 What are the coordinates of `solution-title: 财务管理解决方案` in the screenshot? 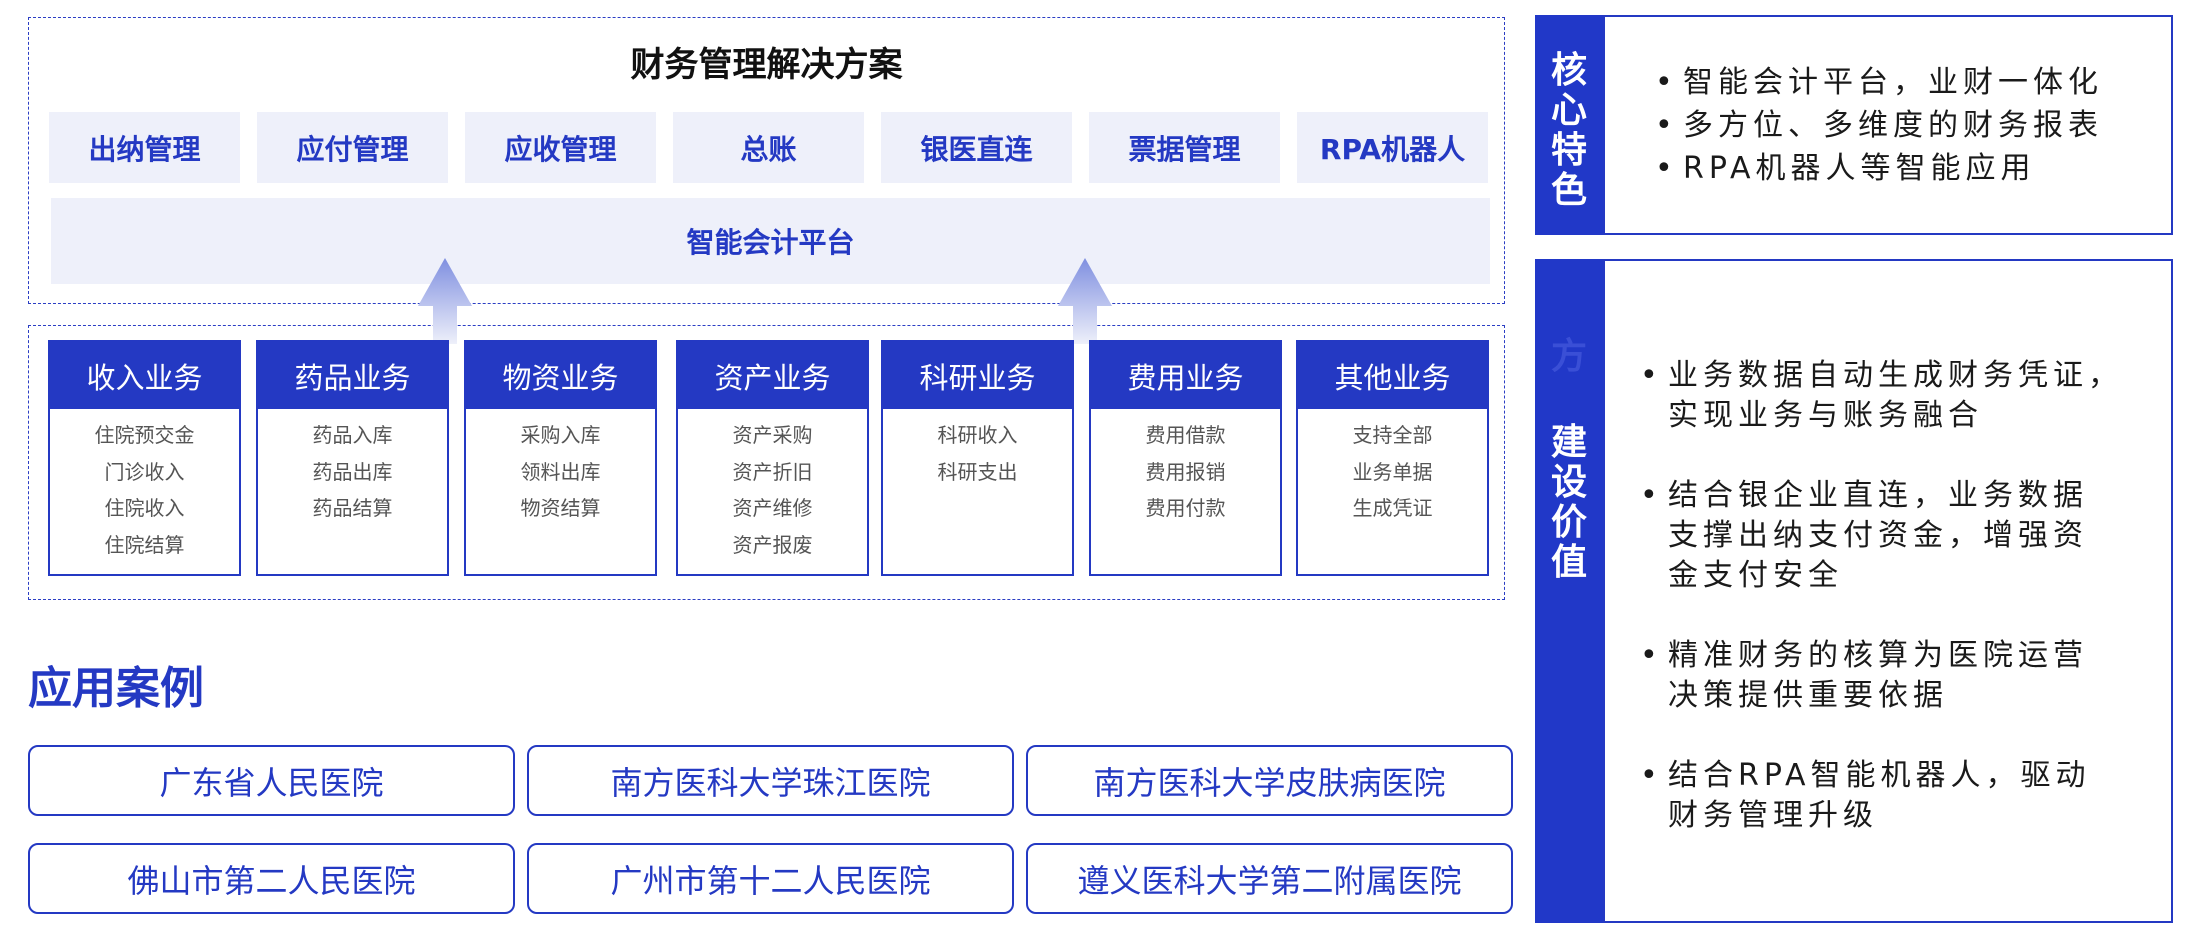 It's located at (766, 65).